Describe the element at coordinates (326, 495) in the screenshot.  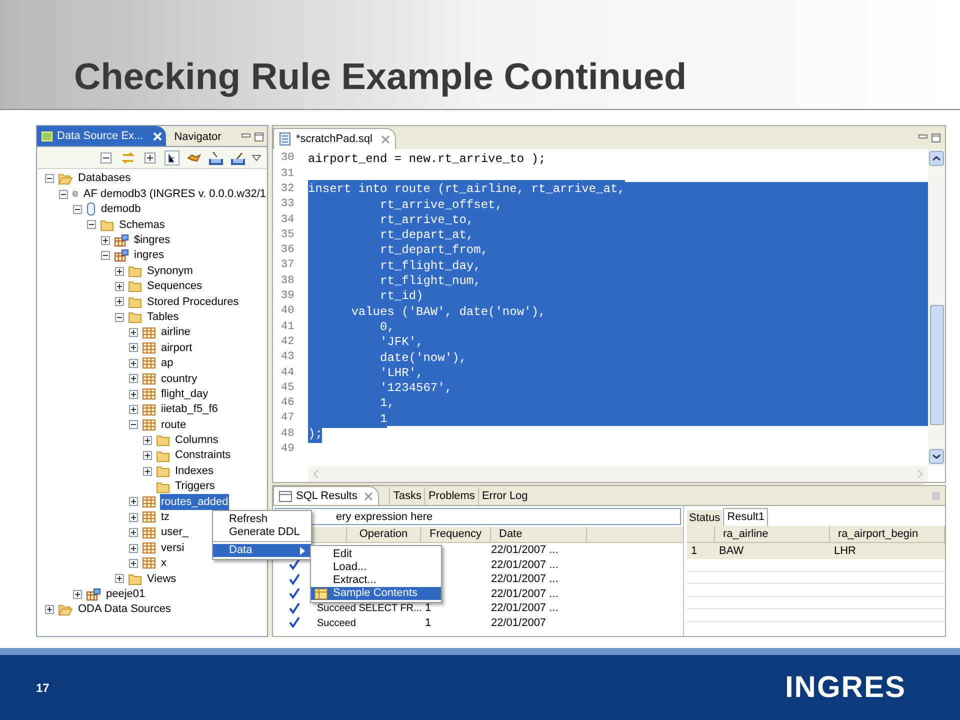
I see `view-tab: SQL Results` at that location.